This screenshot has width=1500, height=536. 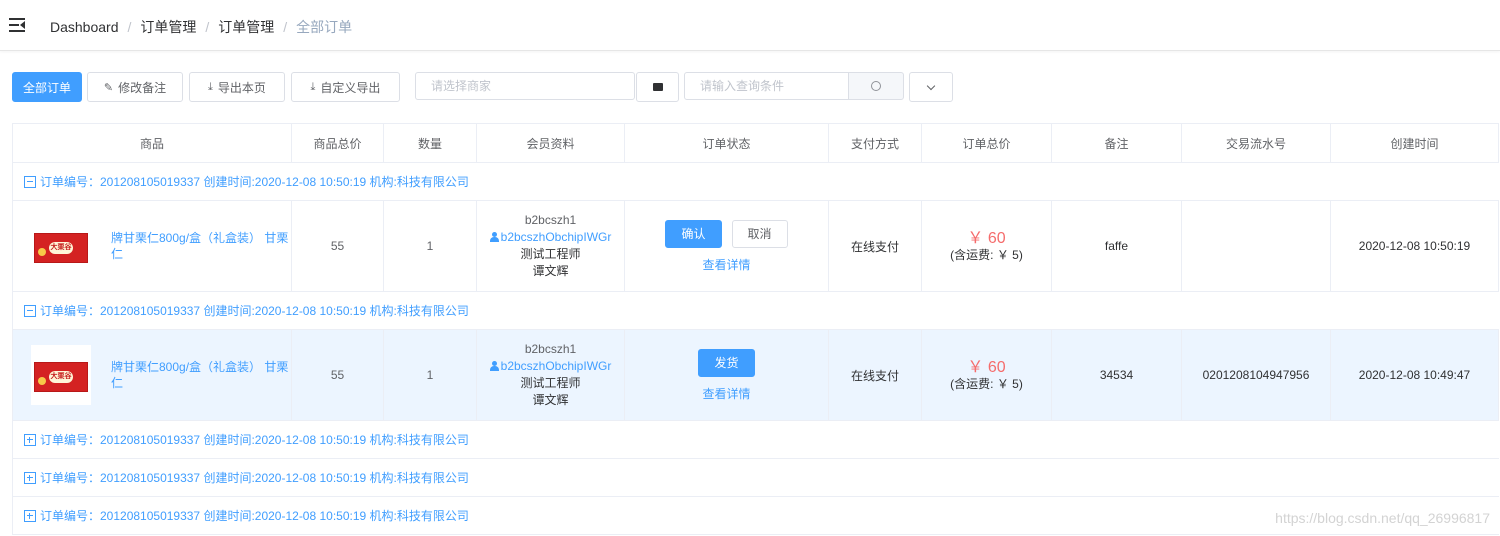 What do you see at coordinates (350, 87) in the screenshot?
I see `custom-export-label: 自定义导出` at bounding box center [350, 87].